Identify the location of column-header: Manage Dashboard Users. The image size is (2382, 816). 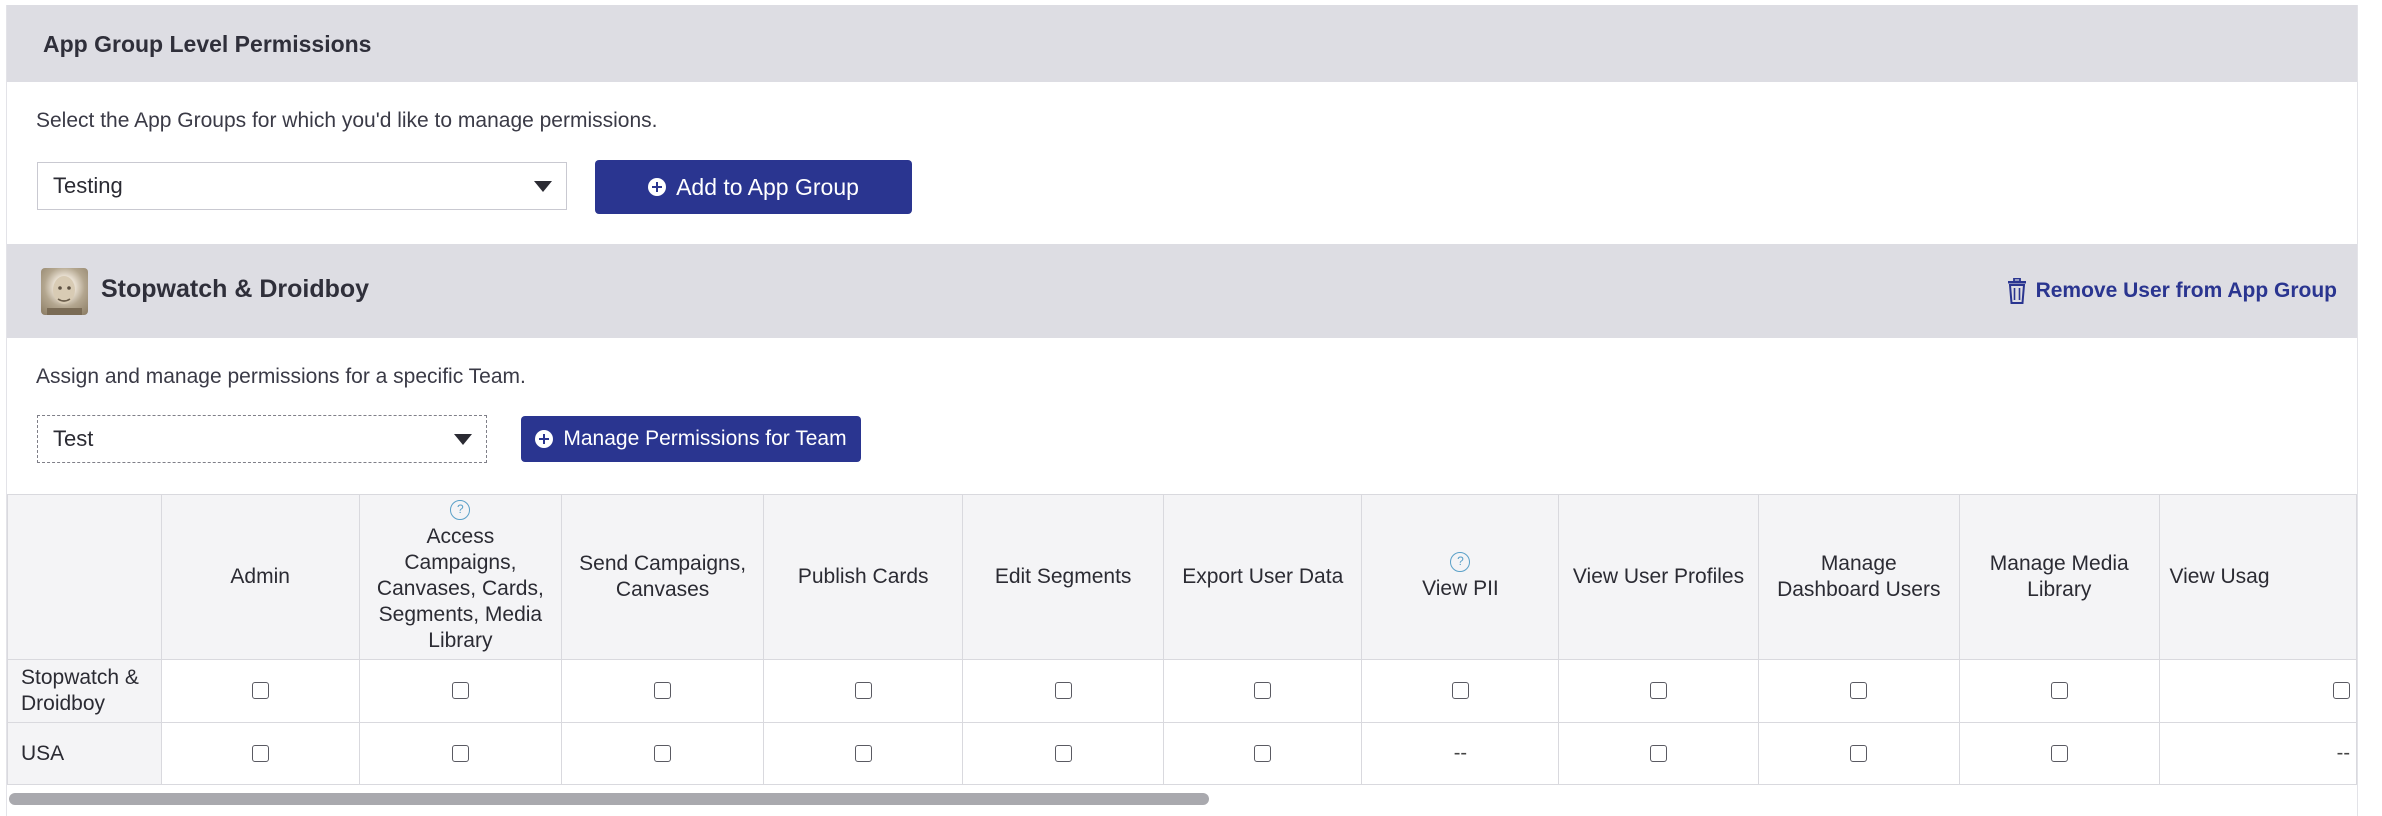
(1859, 577).